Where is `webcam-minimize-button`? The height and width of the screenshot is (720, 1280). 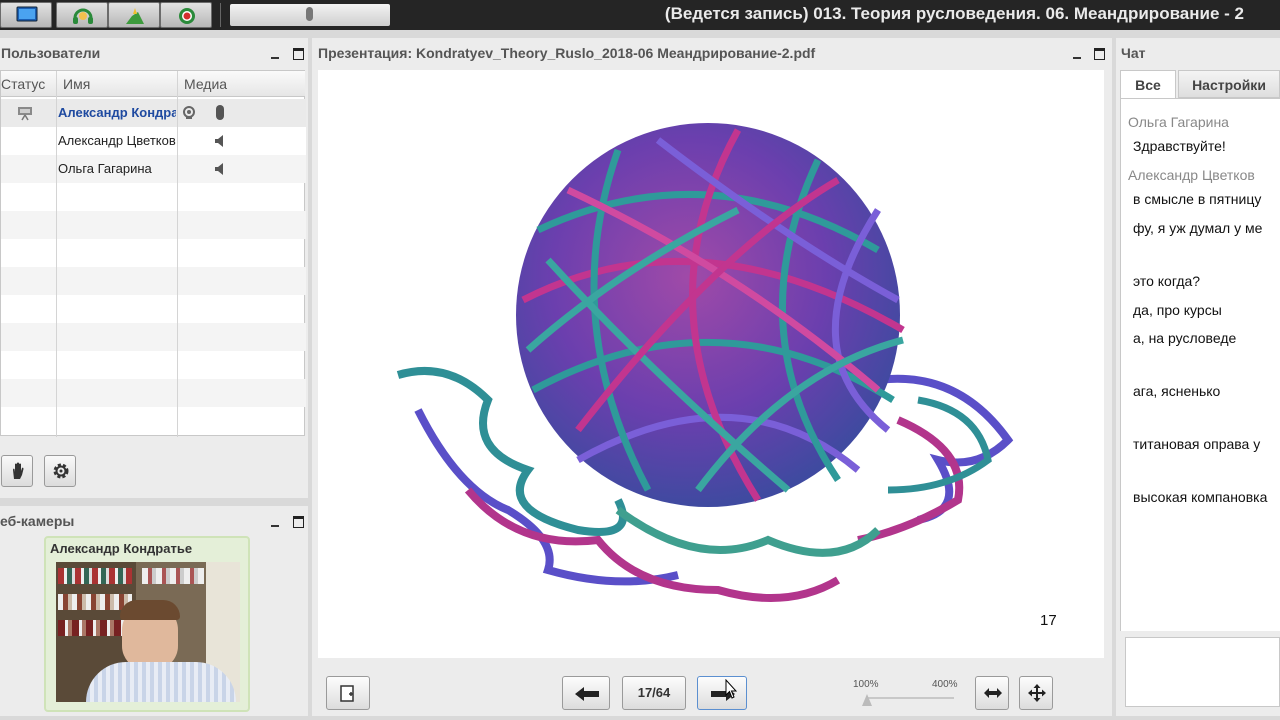 webcam-minimize-button is located at coordinates (275, 526).